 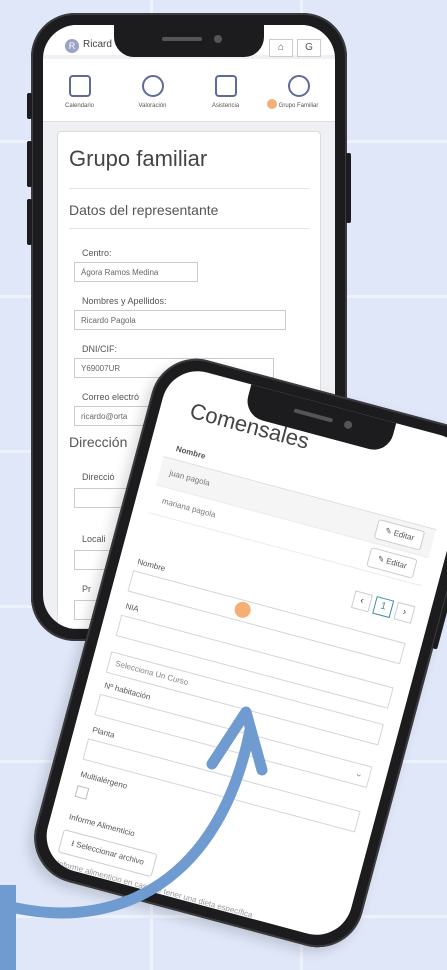 What do you see at coordinates (281, 48) in the screenshot?
I see `home-icon: ⌂` at bounding box center [281, 48].